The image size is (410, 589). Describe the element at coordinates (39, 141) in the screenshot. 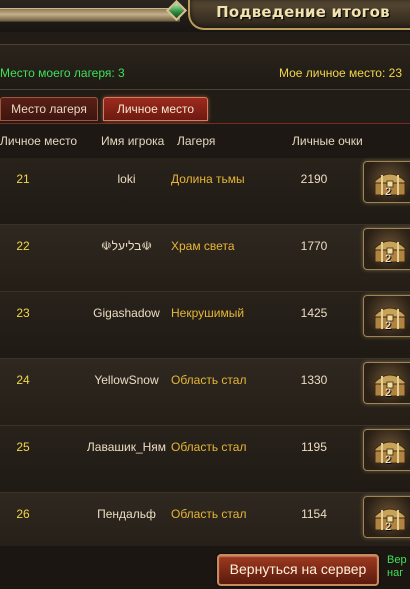

I see `column-personal-place: Личное место` at that location.